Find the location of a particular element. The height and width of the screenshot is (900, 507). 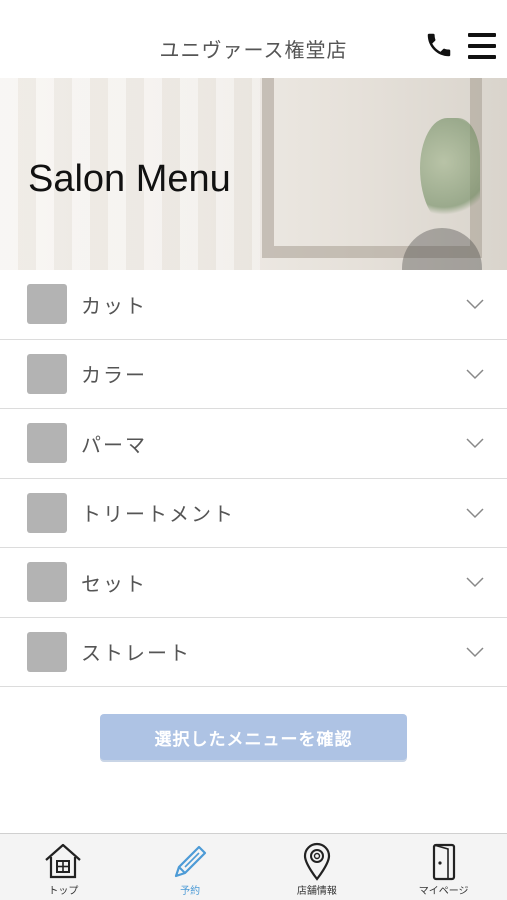

app-header: ユニヴァース権堂店 is located at coordinates (253, 39).